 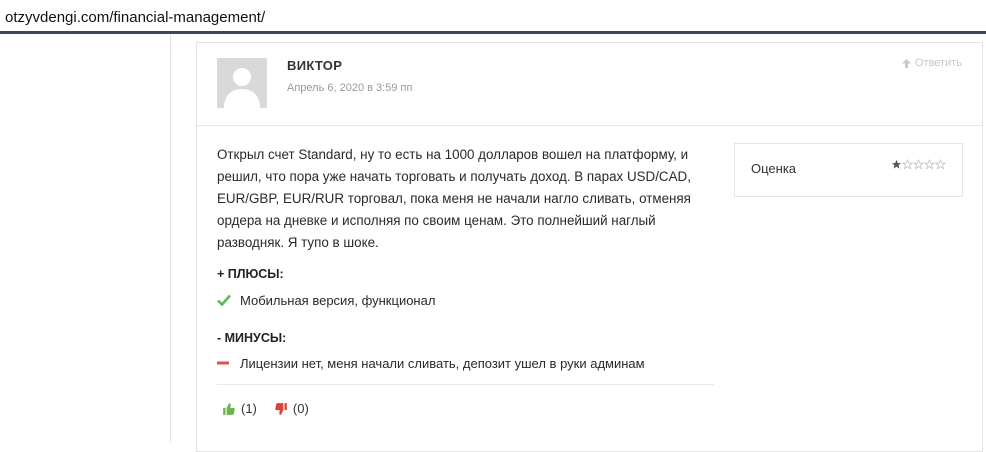 I want to click on reply-label: Ответить, so click(x=938, y=63).